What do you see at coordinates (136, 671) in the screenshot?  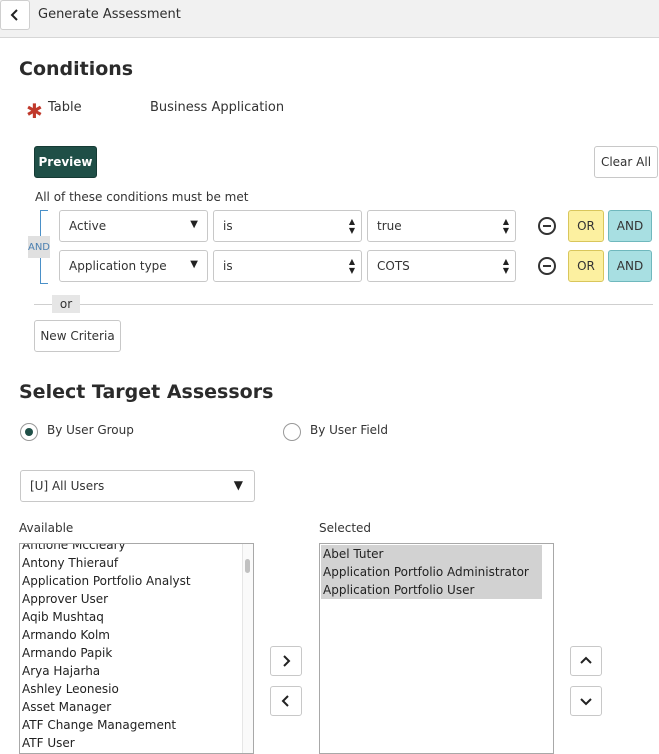 I see `list-item: Arya Hajarha` at bounding box center [136, 671].